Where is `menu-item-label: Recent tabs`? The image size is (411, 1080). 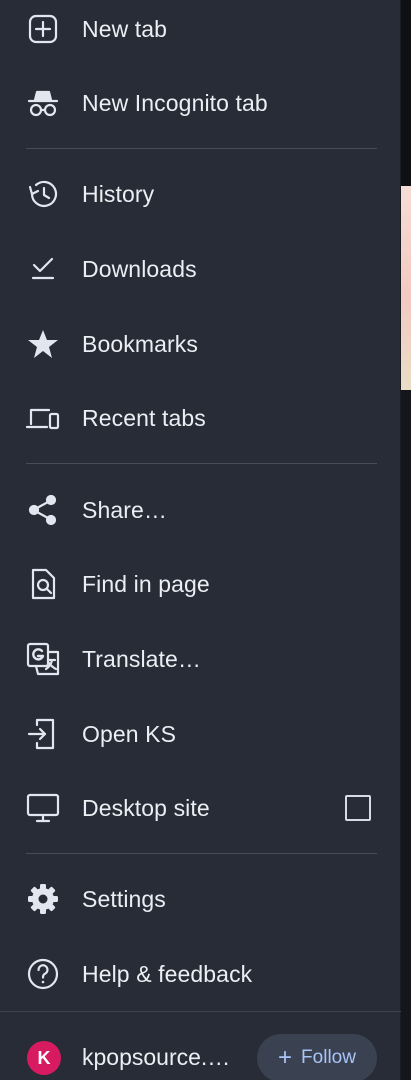 menu-item-label: Recent tabs is located at coordinates (144, 417).